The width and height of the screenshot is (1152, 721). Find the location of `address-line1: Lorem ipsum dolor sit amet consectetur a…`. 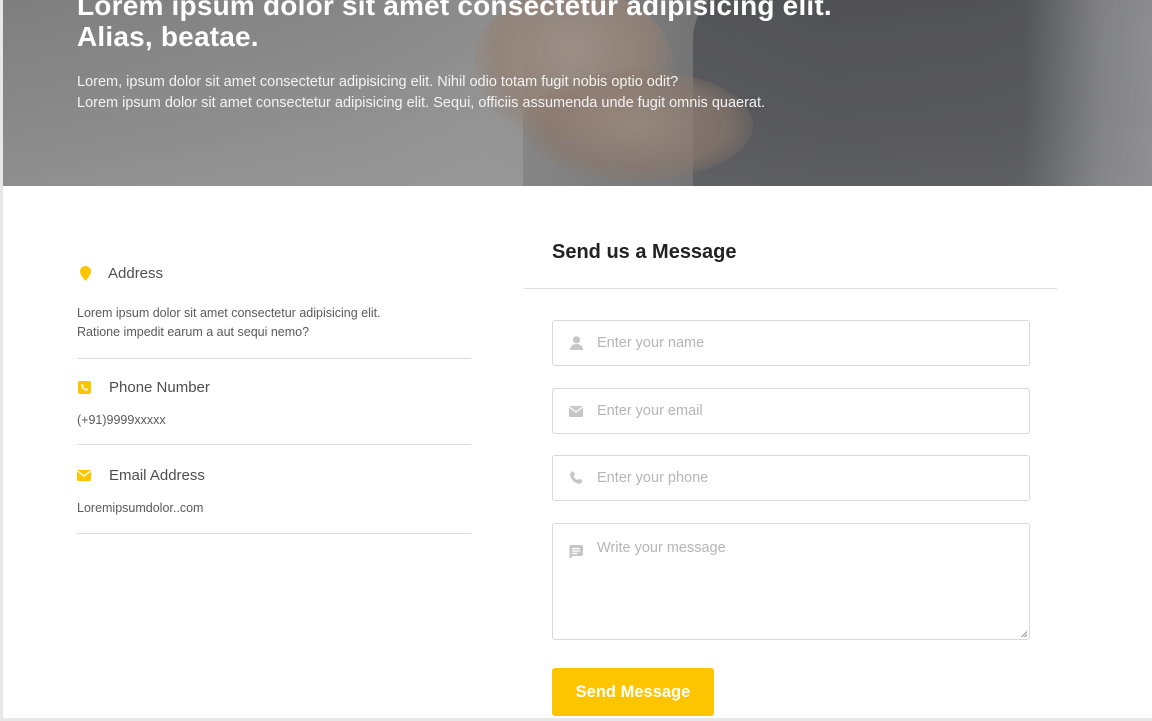

address-line1: Lorem ipsum dolor sit amet consectetur a… is located at coordinates (229, 313).